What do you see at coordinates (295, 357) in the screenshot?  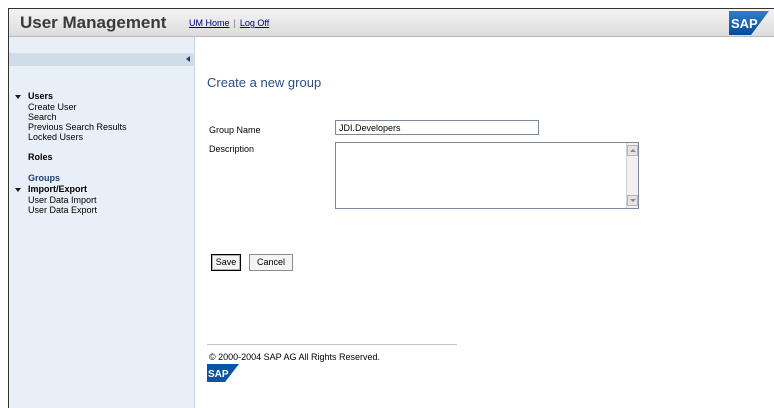 I see `copyright-text: © 2000-2004 SAP AG All Rights Reserved.` at bounding box center [295, 357].